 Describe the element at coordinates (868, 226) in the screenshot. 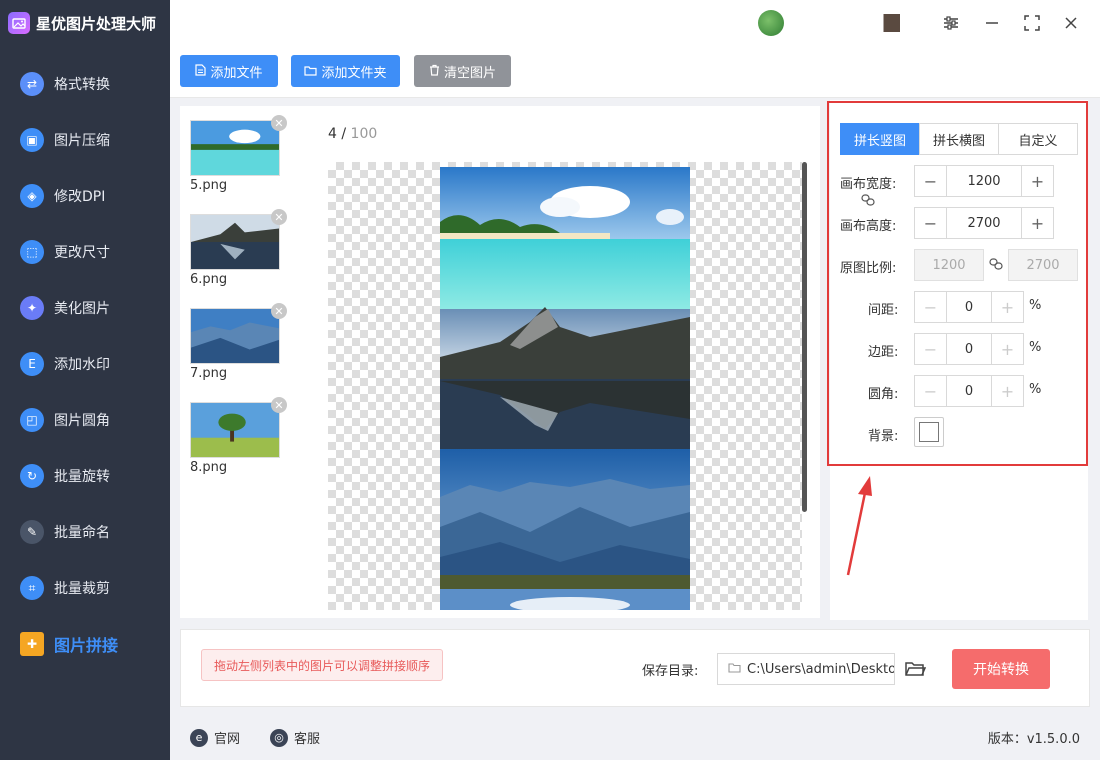

I see `canvas-height-label: 画布高度:` at that location.